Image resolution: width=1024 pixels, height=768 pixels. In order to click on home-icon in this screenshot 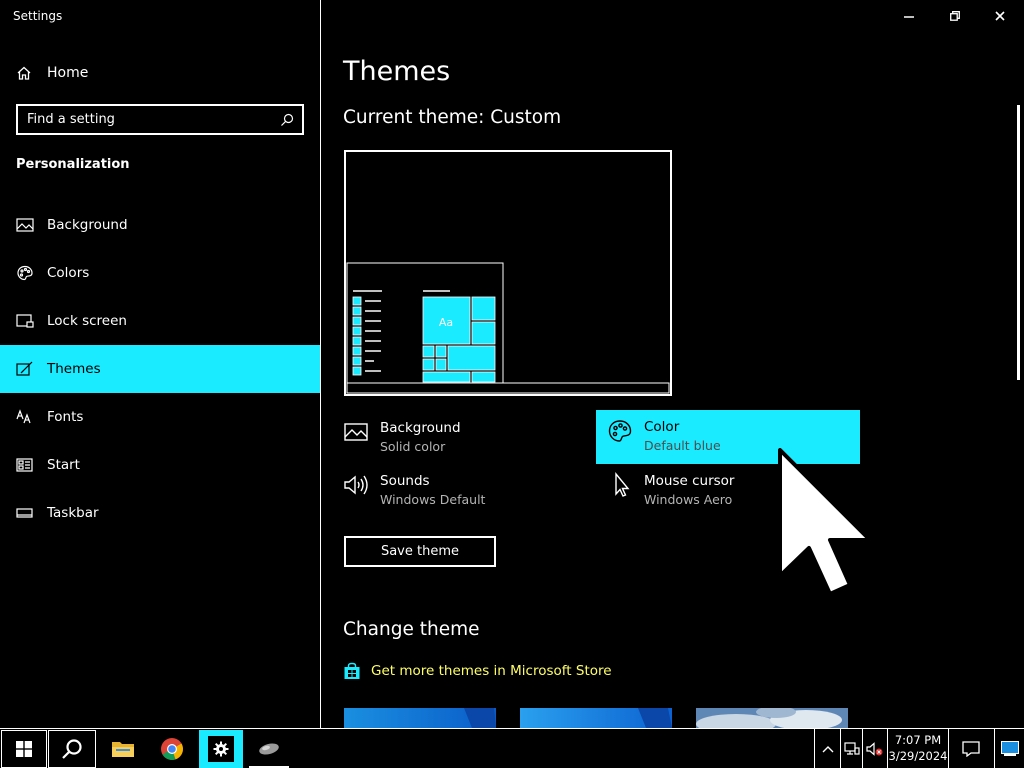, I will do `click(24, 73)`.